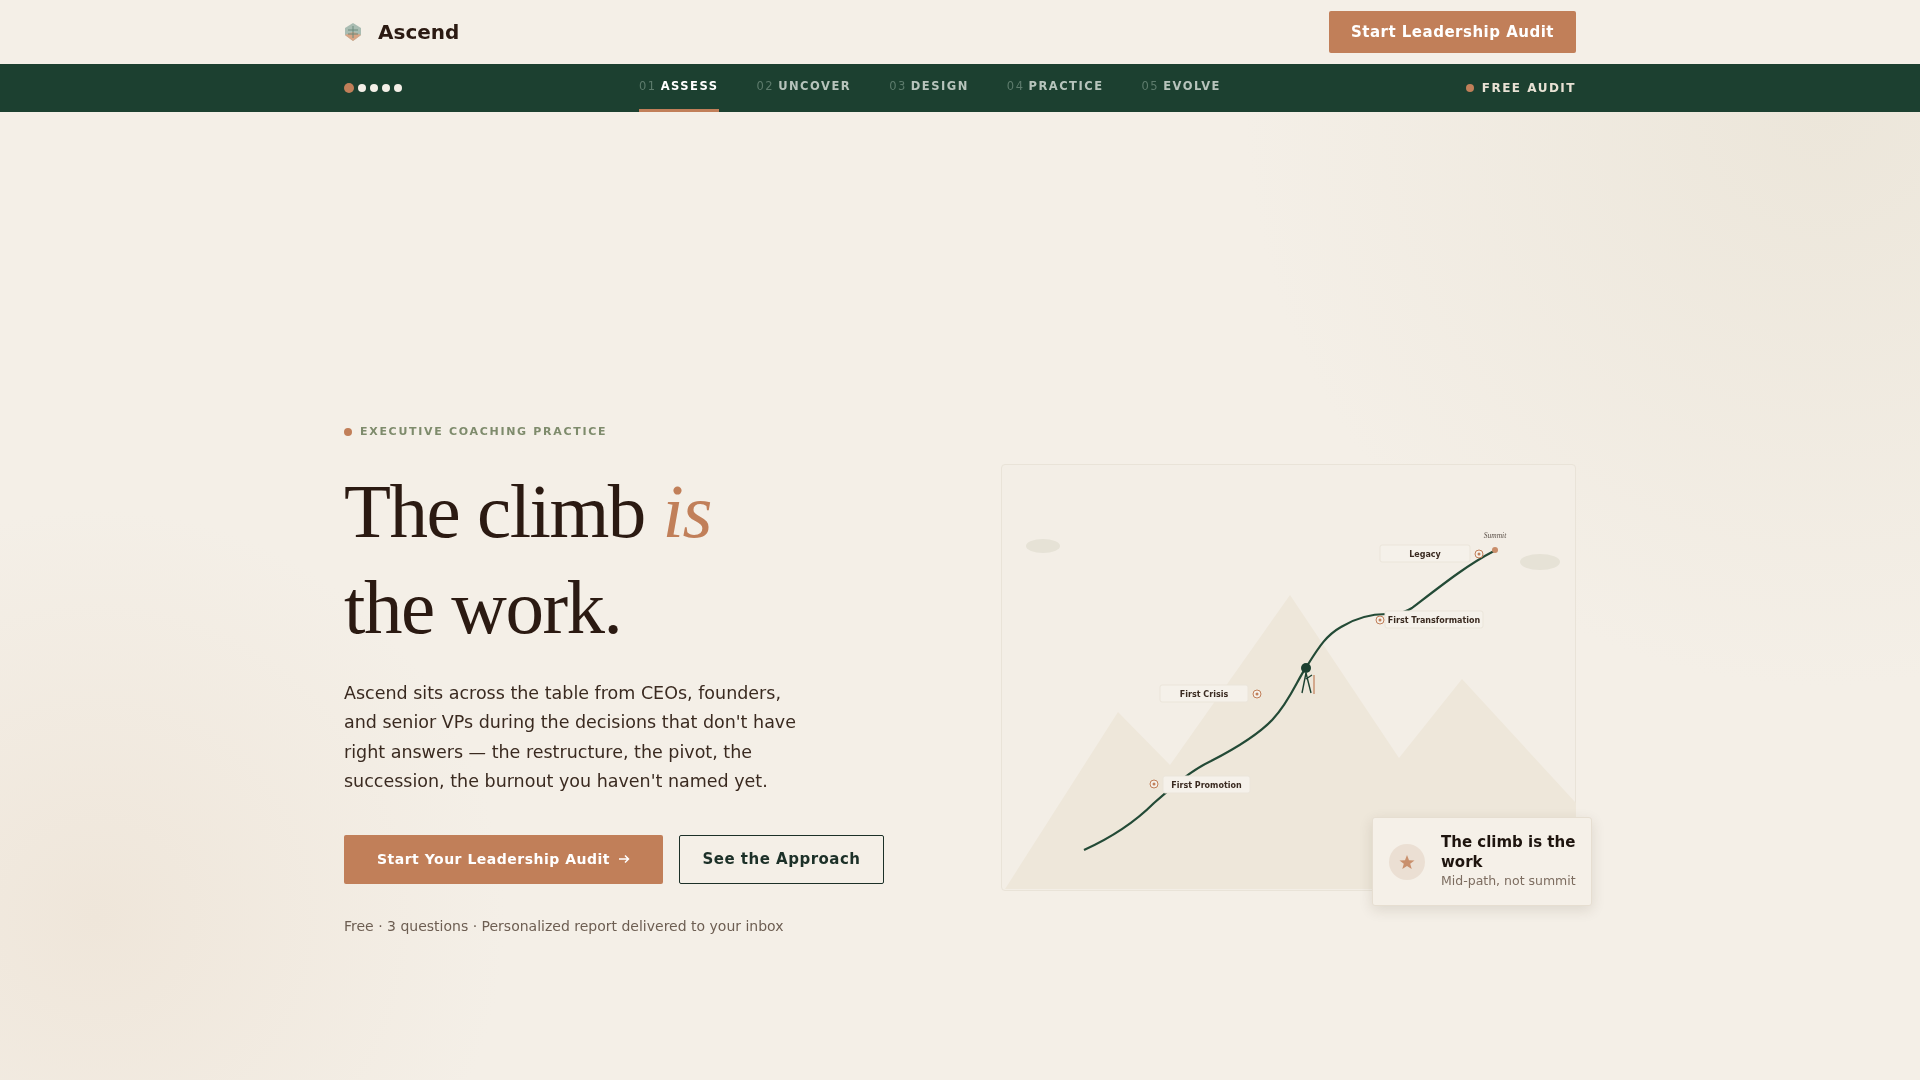  I want to click on milestone-label: First Promotion, so click(1206, 784).